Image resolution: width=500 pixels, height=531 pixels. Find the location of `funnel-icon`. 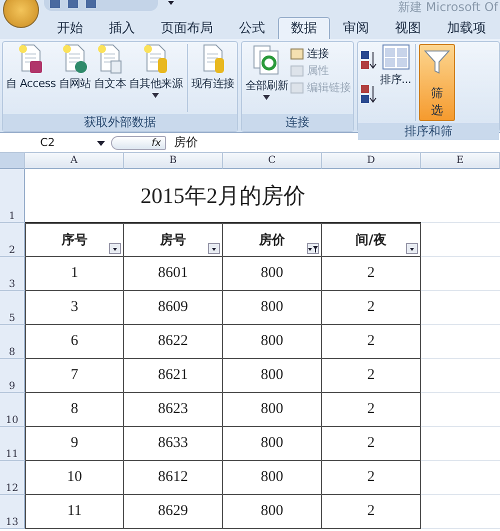

funnel-icon is located at coordinates (437, 62).